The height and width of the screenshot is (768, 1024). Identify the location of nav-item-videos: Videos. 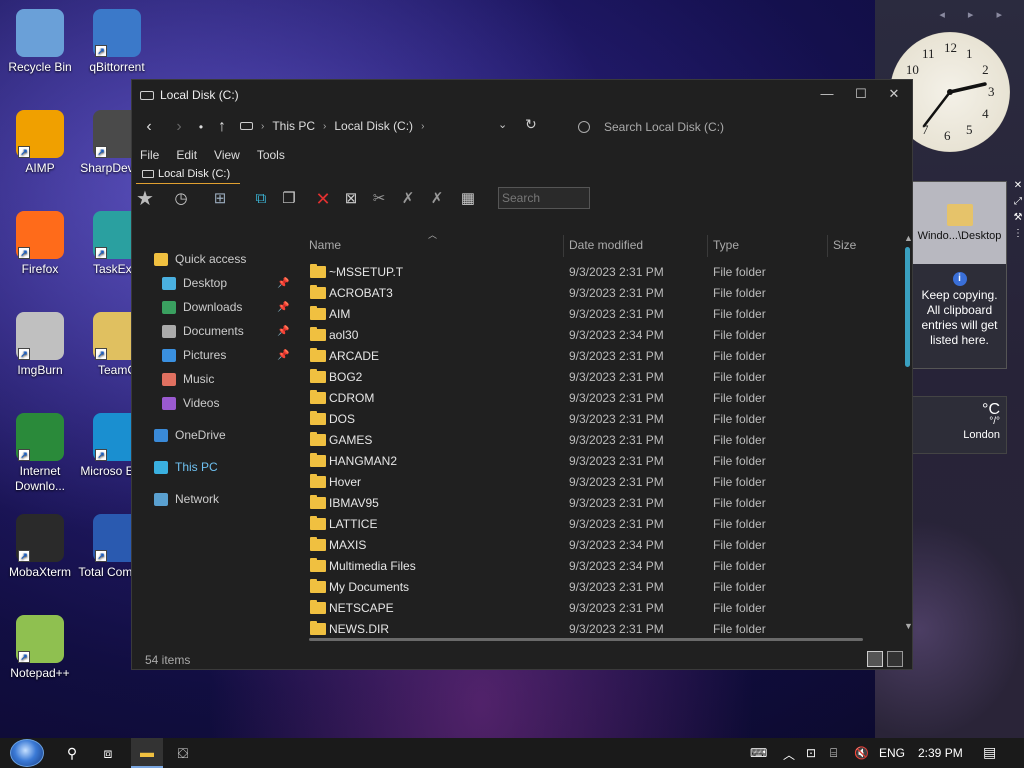
(190, 403).